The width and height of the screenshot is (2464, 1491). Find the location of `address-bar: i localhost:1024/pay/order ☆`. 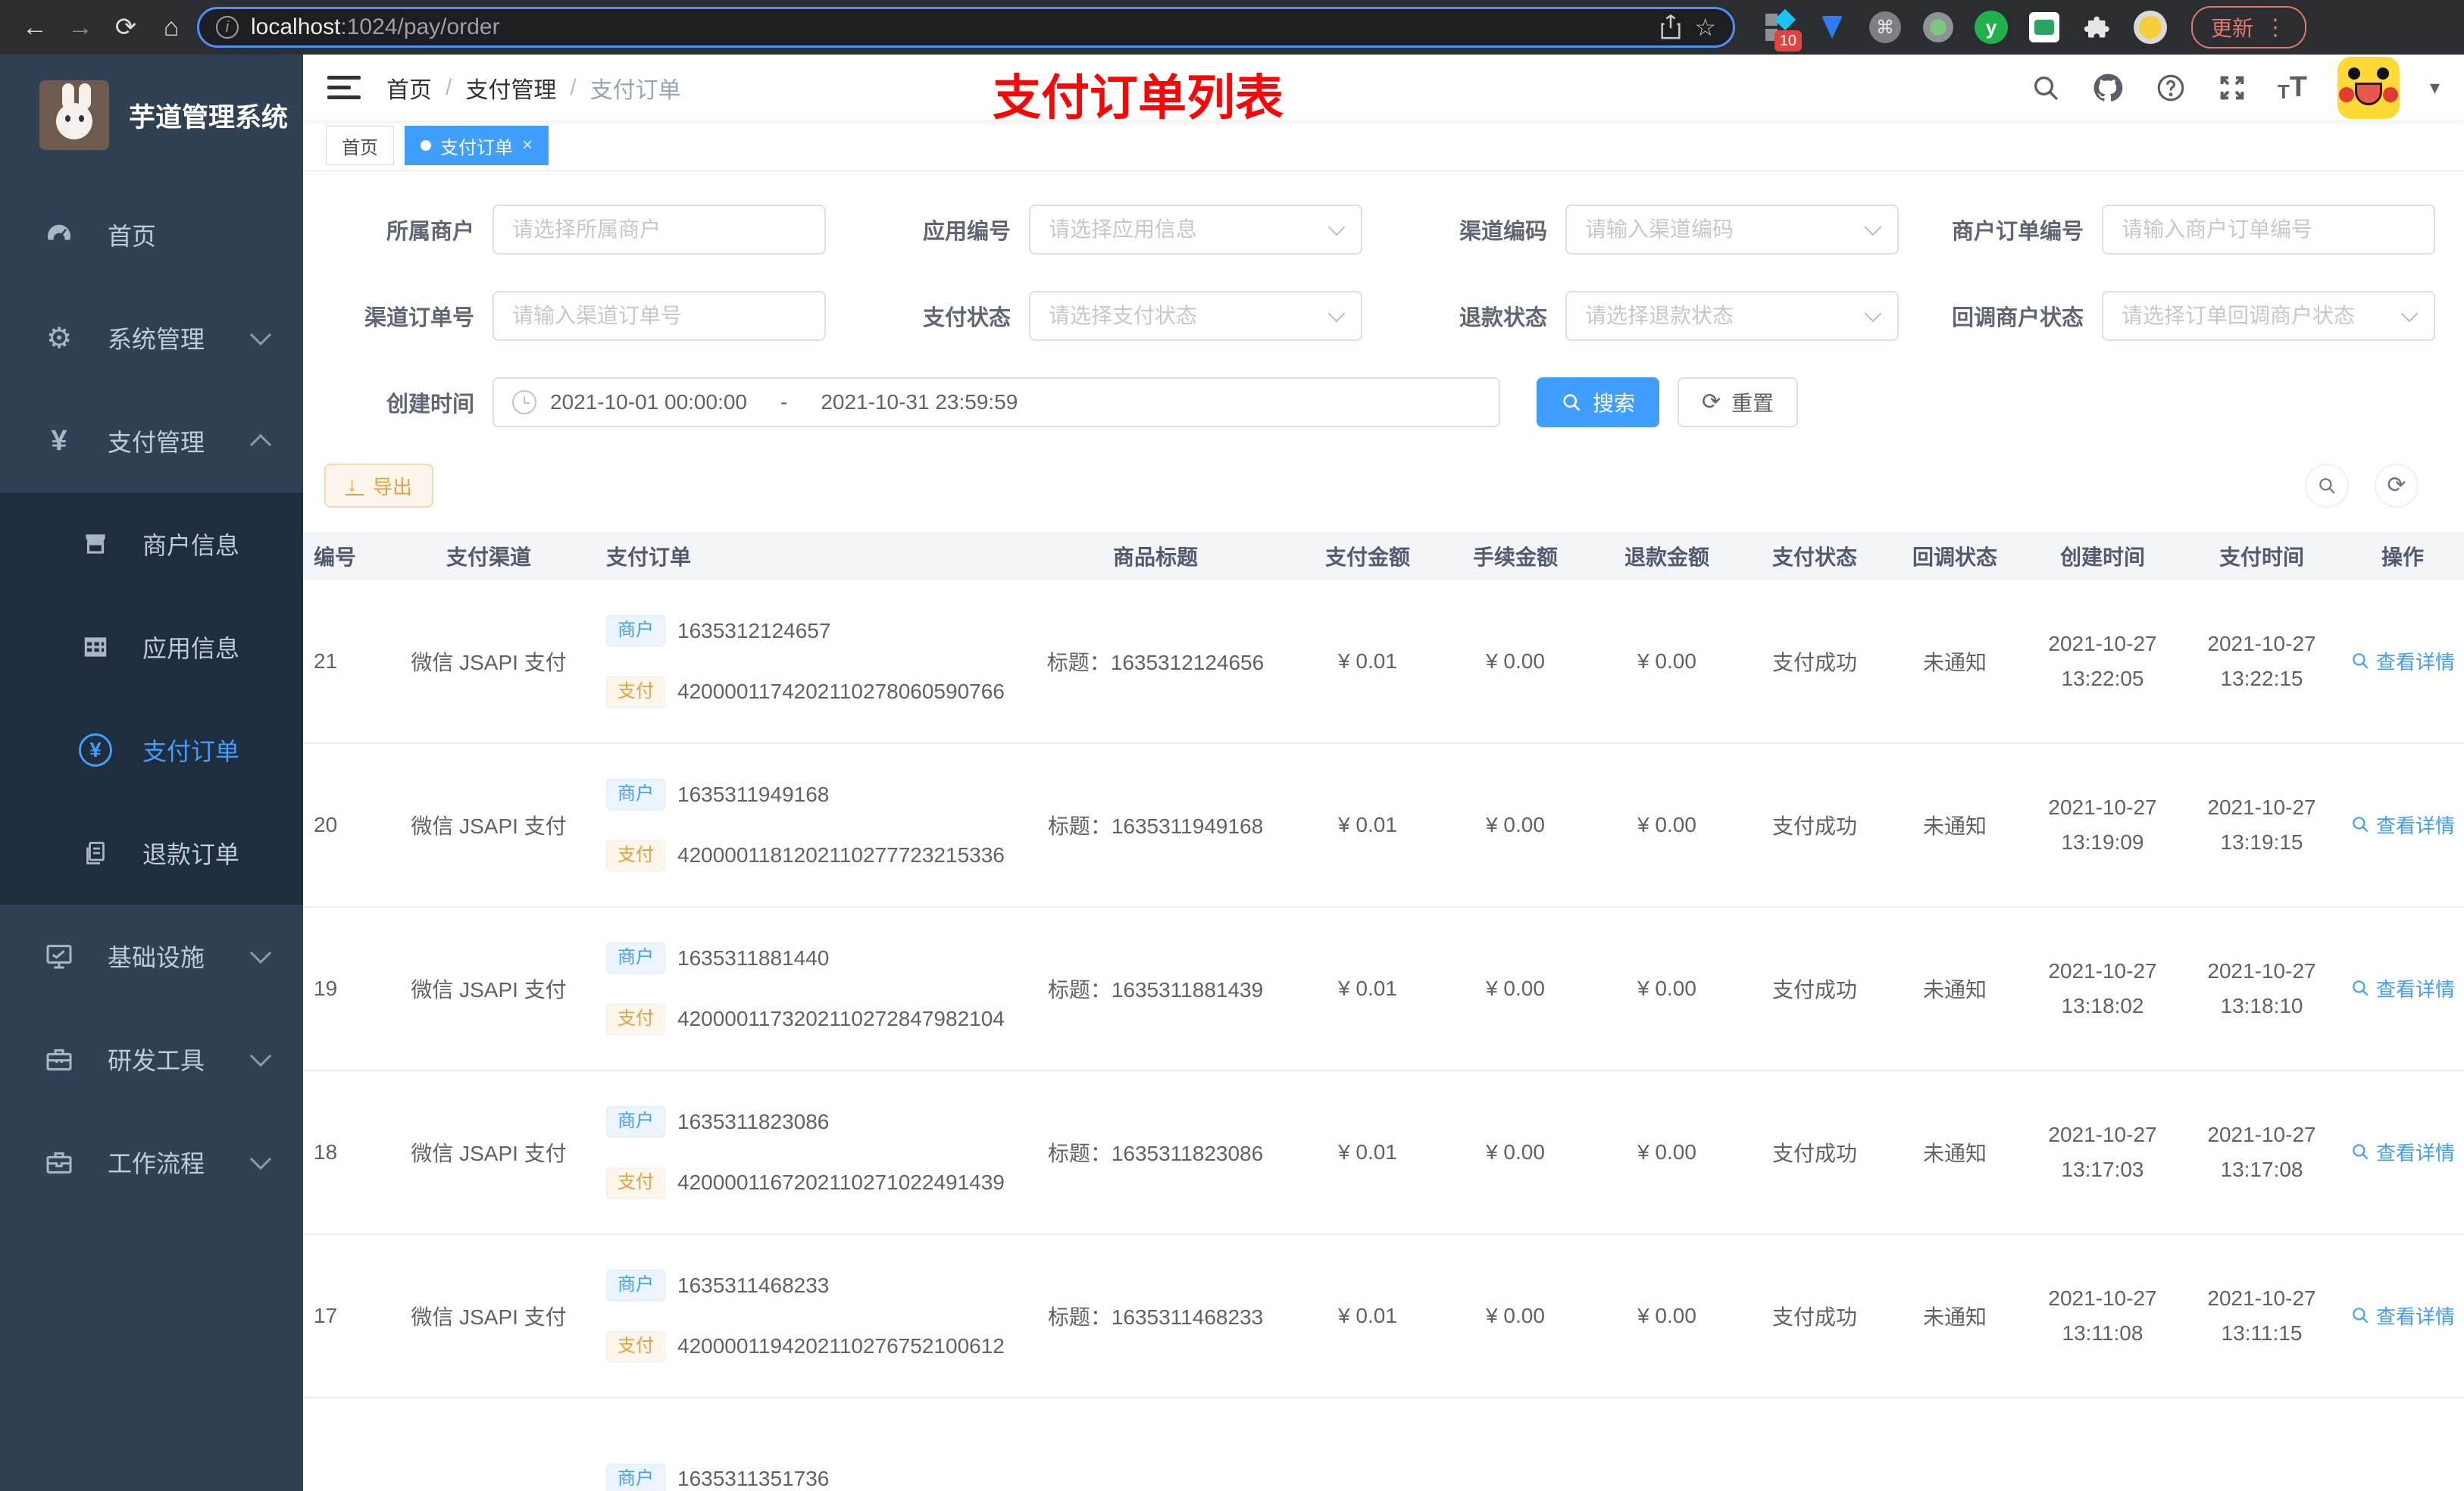

address-bar: i localhost:1024/pay/order ☆ is located at coordinates (966, 27).